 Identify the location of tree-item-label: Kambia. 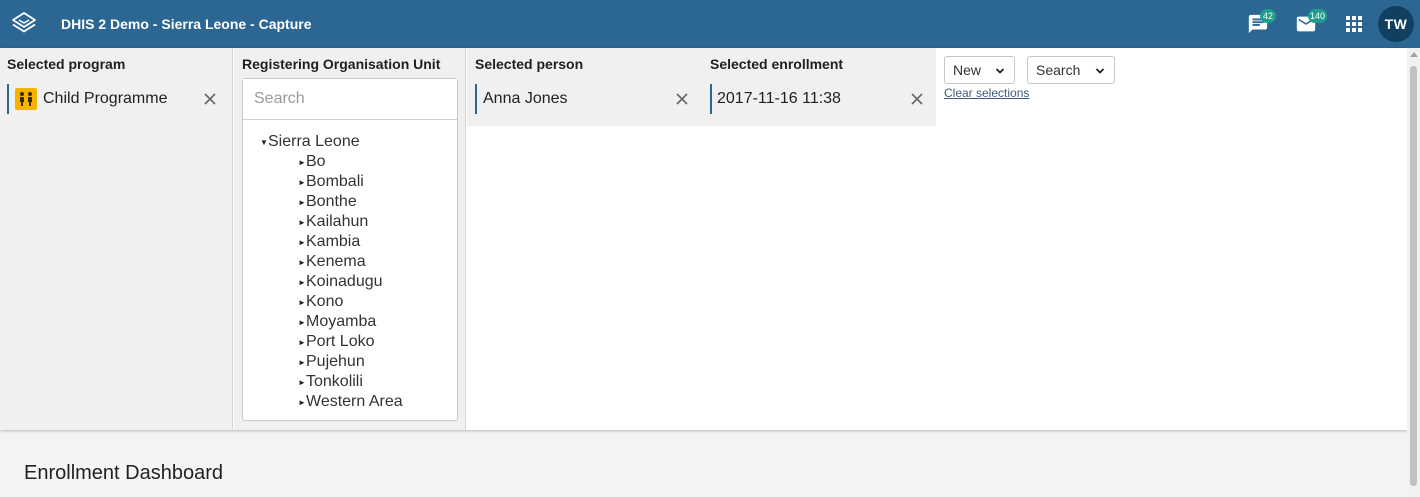
(333, 242).